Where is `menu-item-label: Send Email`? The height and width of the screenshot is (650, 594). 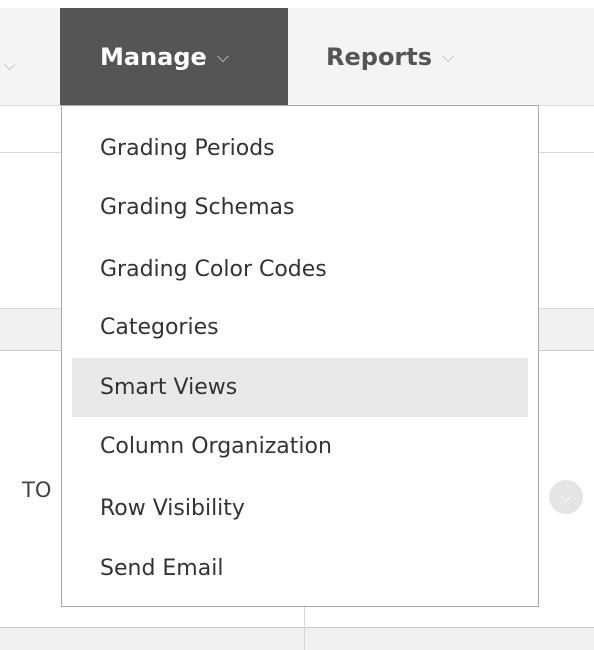 menu-item-label: Send Email is located at coordinates (162, 568).